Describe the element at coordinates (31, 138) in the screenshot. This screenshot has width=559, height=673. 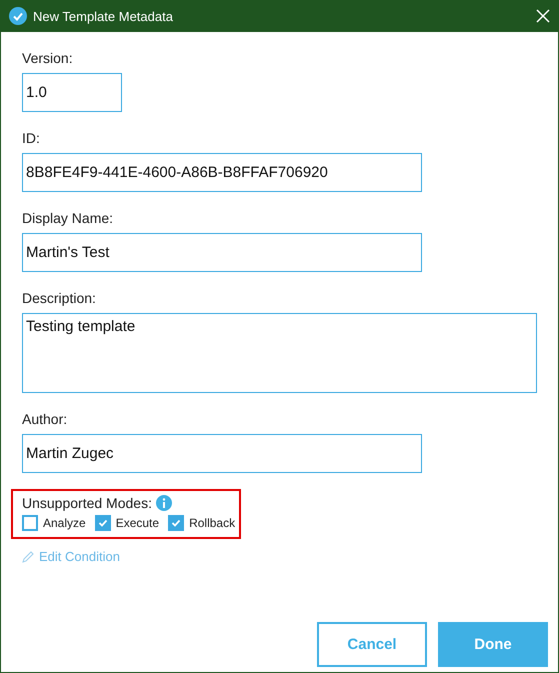
I see `field-label: ID:` at that location.